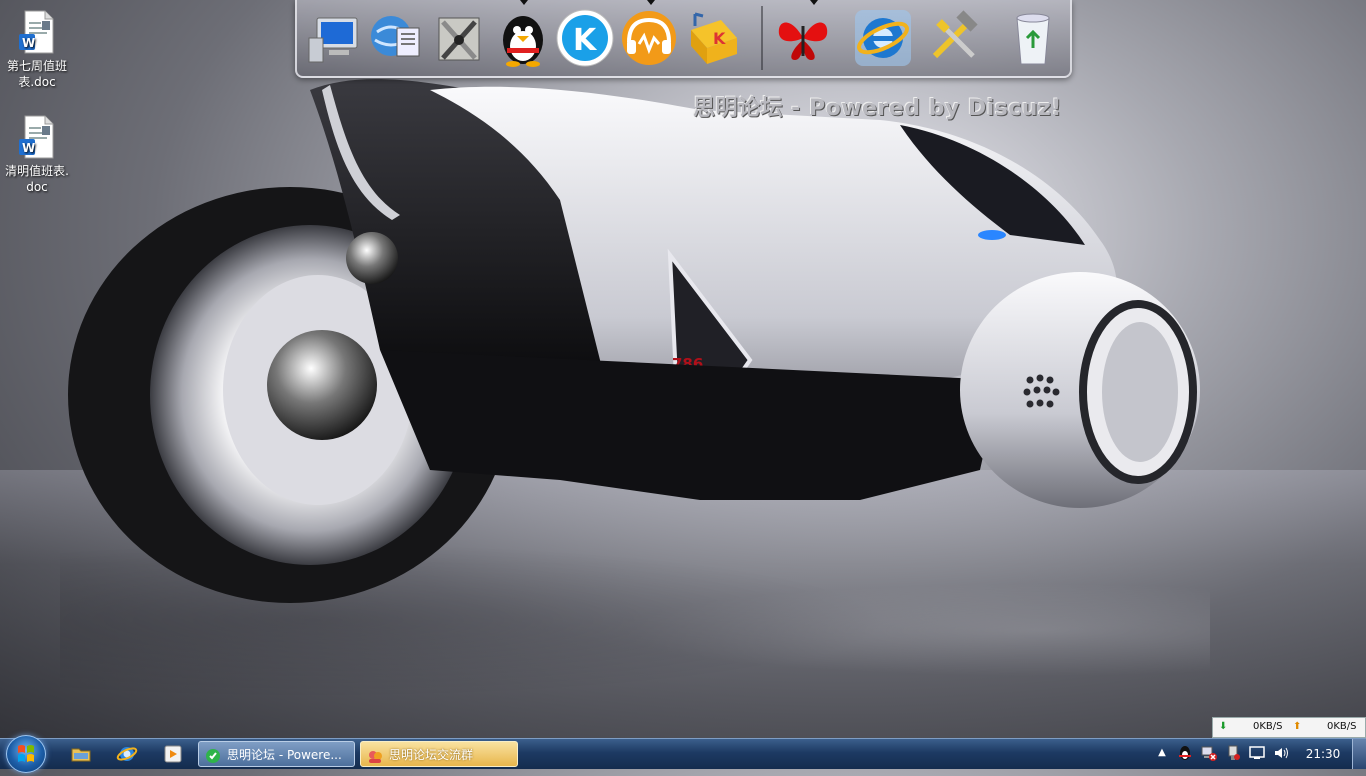 The image size is (1366, 776). I want to click on qq-tray-icon, so click(1185, 753).